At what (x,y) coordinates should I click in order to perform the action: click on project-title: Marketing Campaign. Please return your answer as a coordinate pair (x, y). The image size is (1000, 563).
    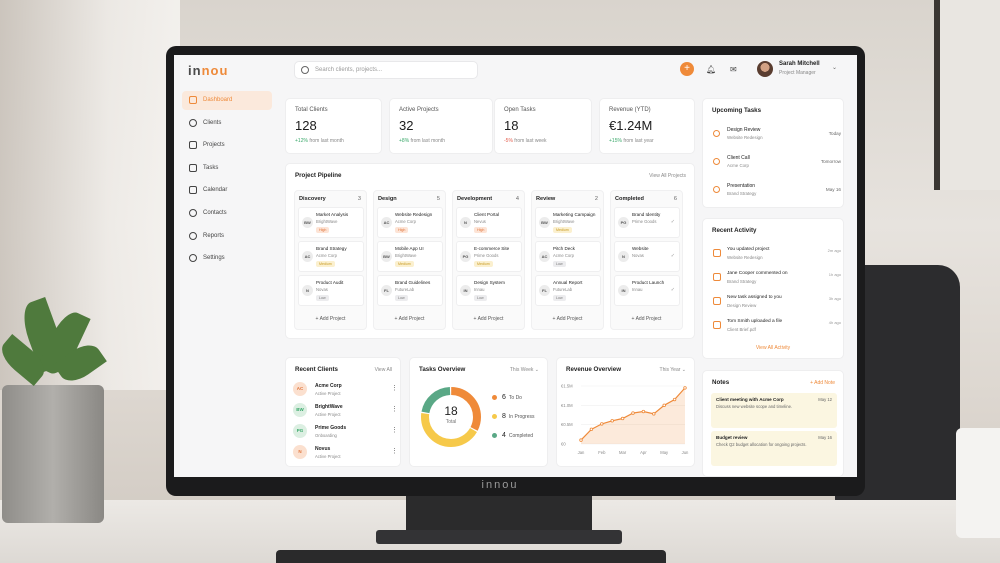
    Looking at the image, I should click on (574, 214).